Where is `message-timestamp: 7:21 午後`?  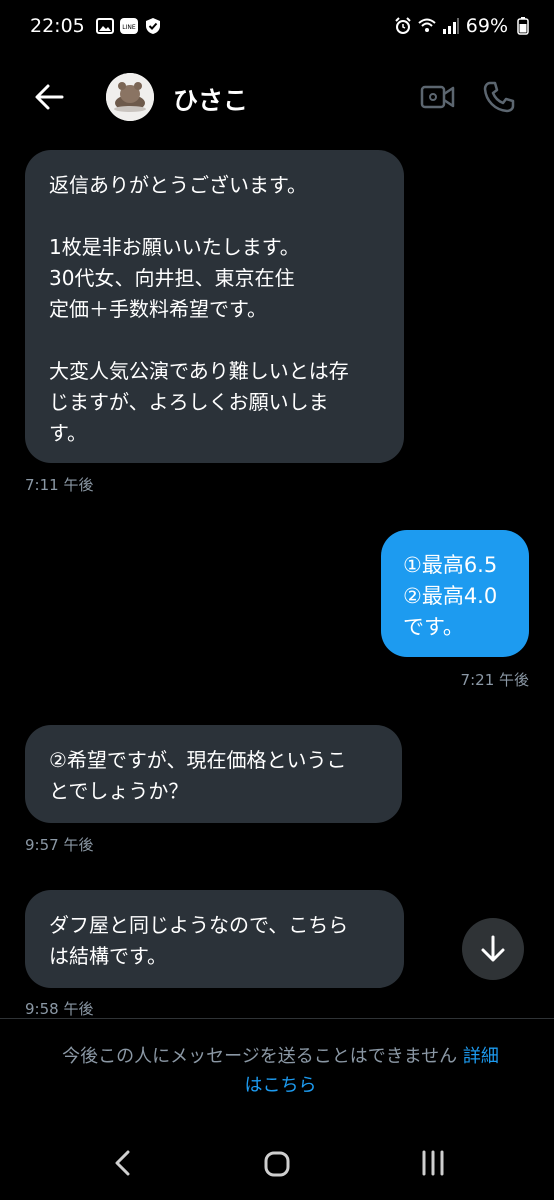
message-timestamp: 7:21 午後 is located at coordinates (494, 680).